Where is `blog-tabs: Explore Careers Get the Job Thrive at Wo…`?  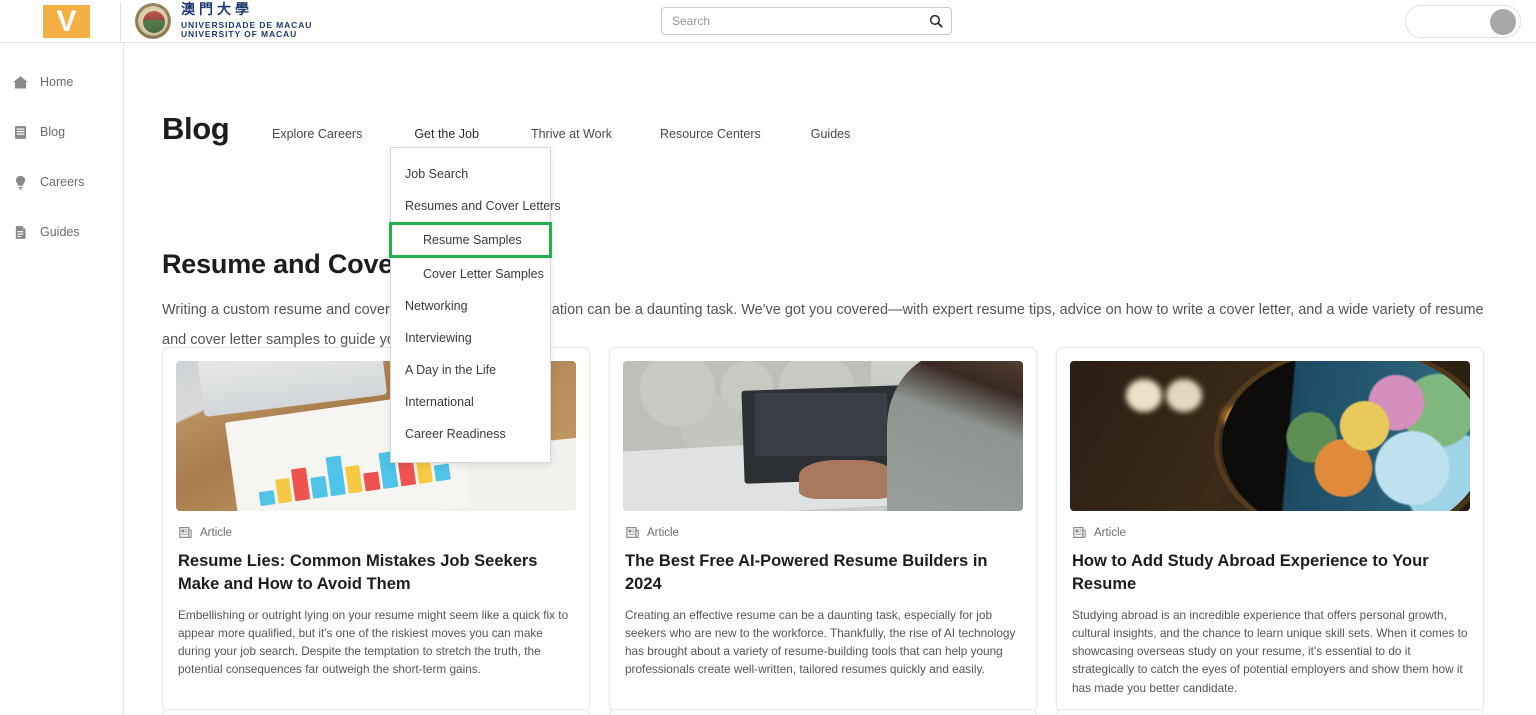 blog-tabs: Explore Careers Get the Job Thrive at Wo… is located at coordinates (561, 134).